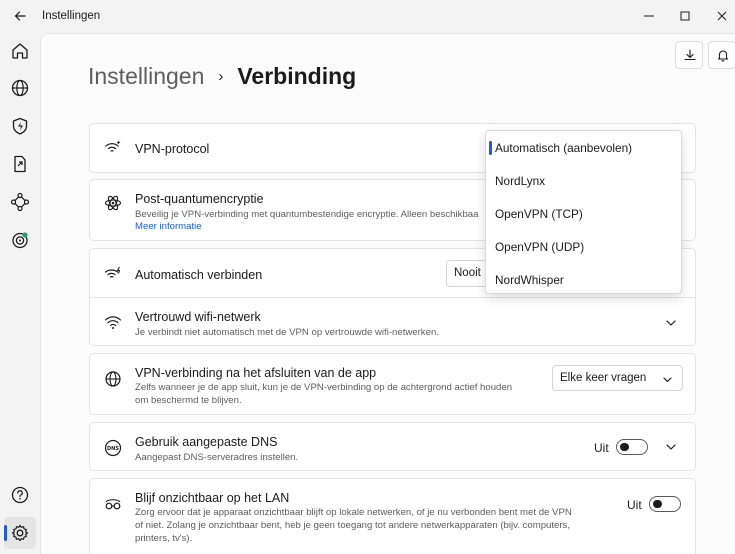 The height and width of the screenshot is (554, 735). Describe the element at coordinates (113, 274) in the screenshot. I see `wifi-bolt-icon` at that location.